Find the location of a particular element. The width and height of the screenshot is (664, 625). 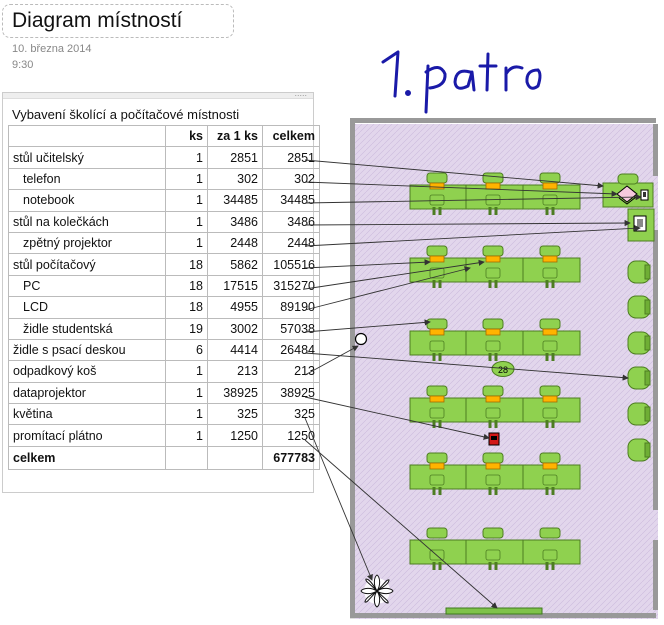

teacher-chair is located at coordinates (628, 179).